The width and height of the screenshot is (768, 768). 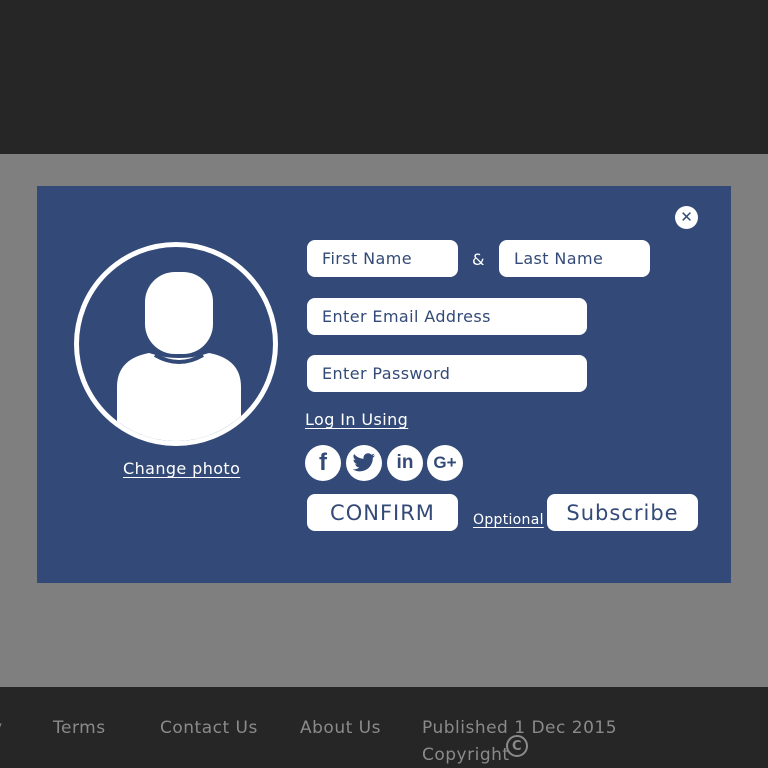 I want to click on footer-link-partial: y, so click(x=1, y=728).